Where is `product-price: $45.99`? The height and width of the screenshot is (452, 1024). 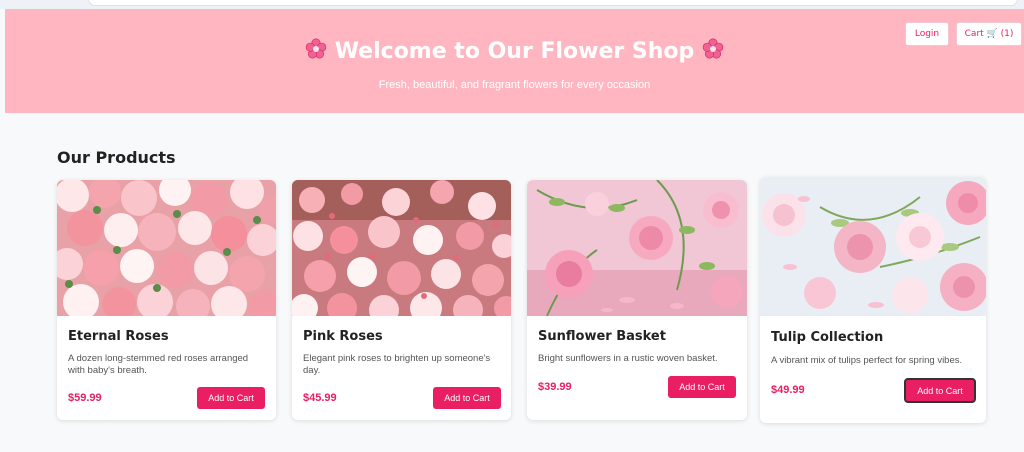
product-price: $45.99 is located at coordinates (320, 398).